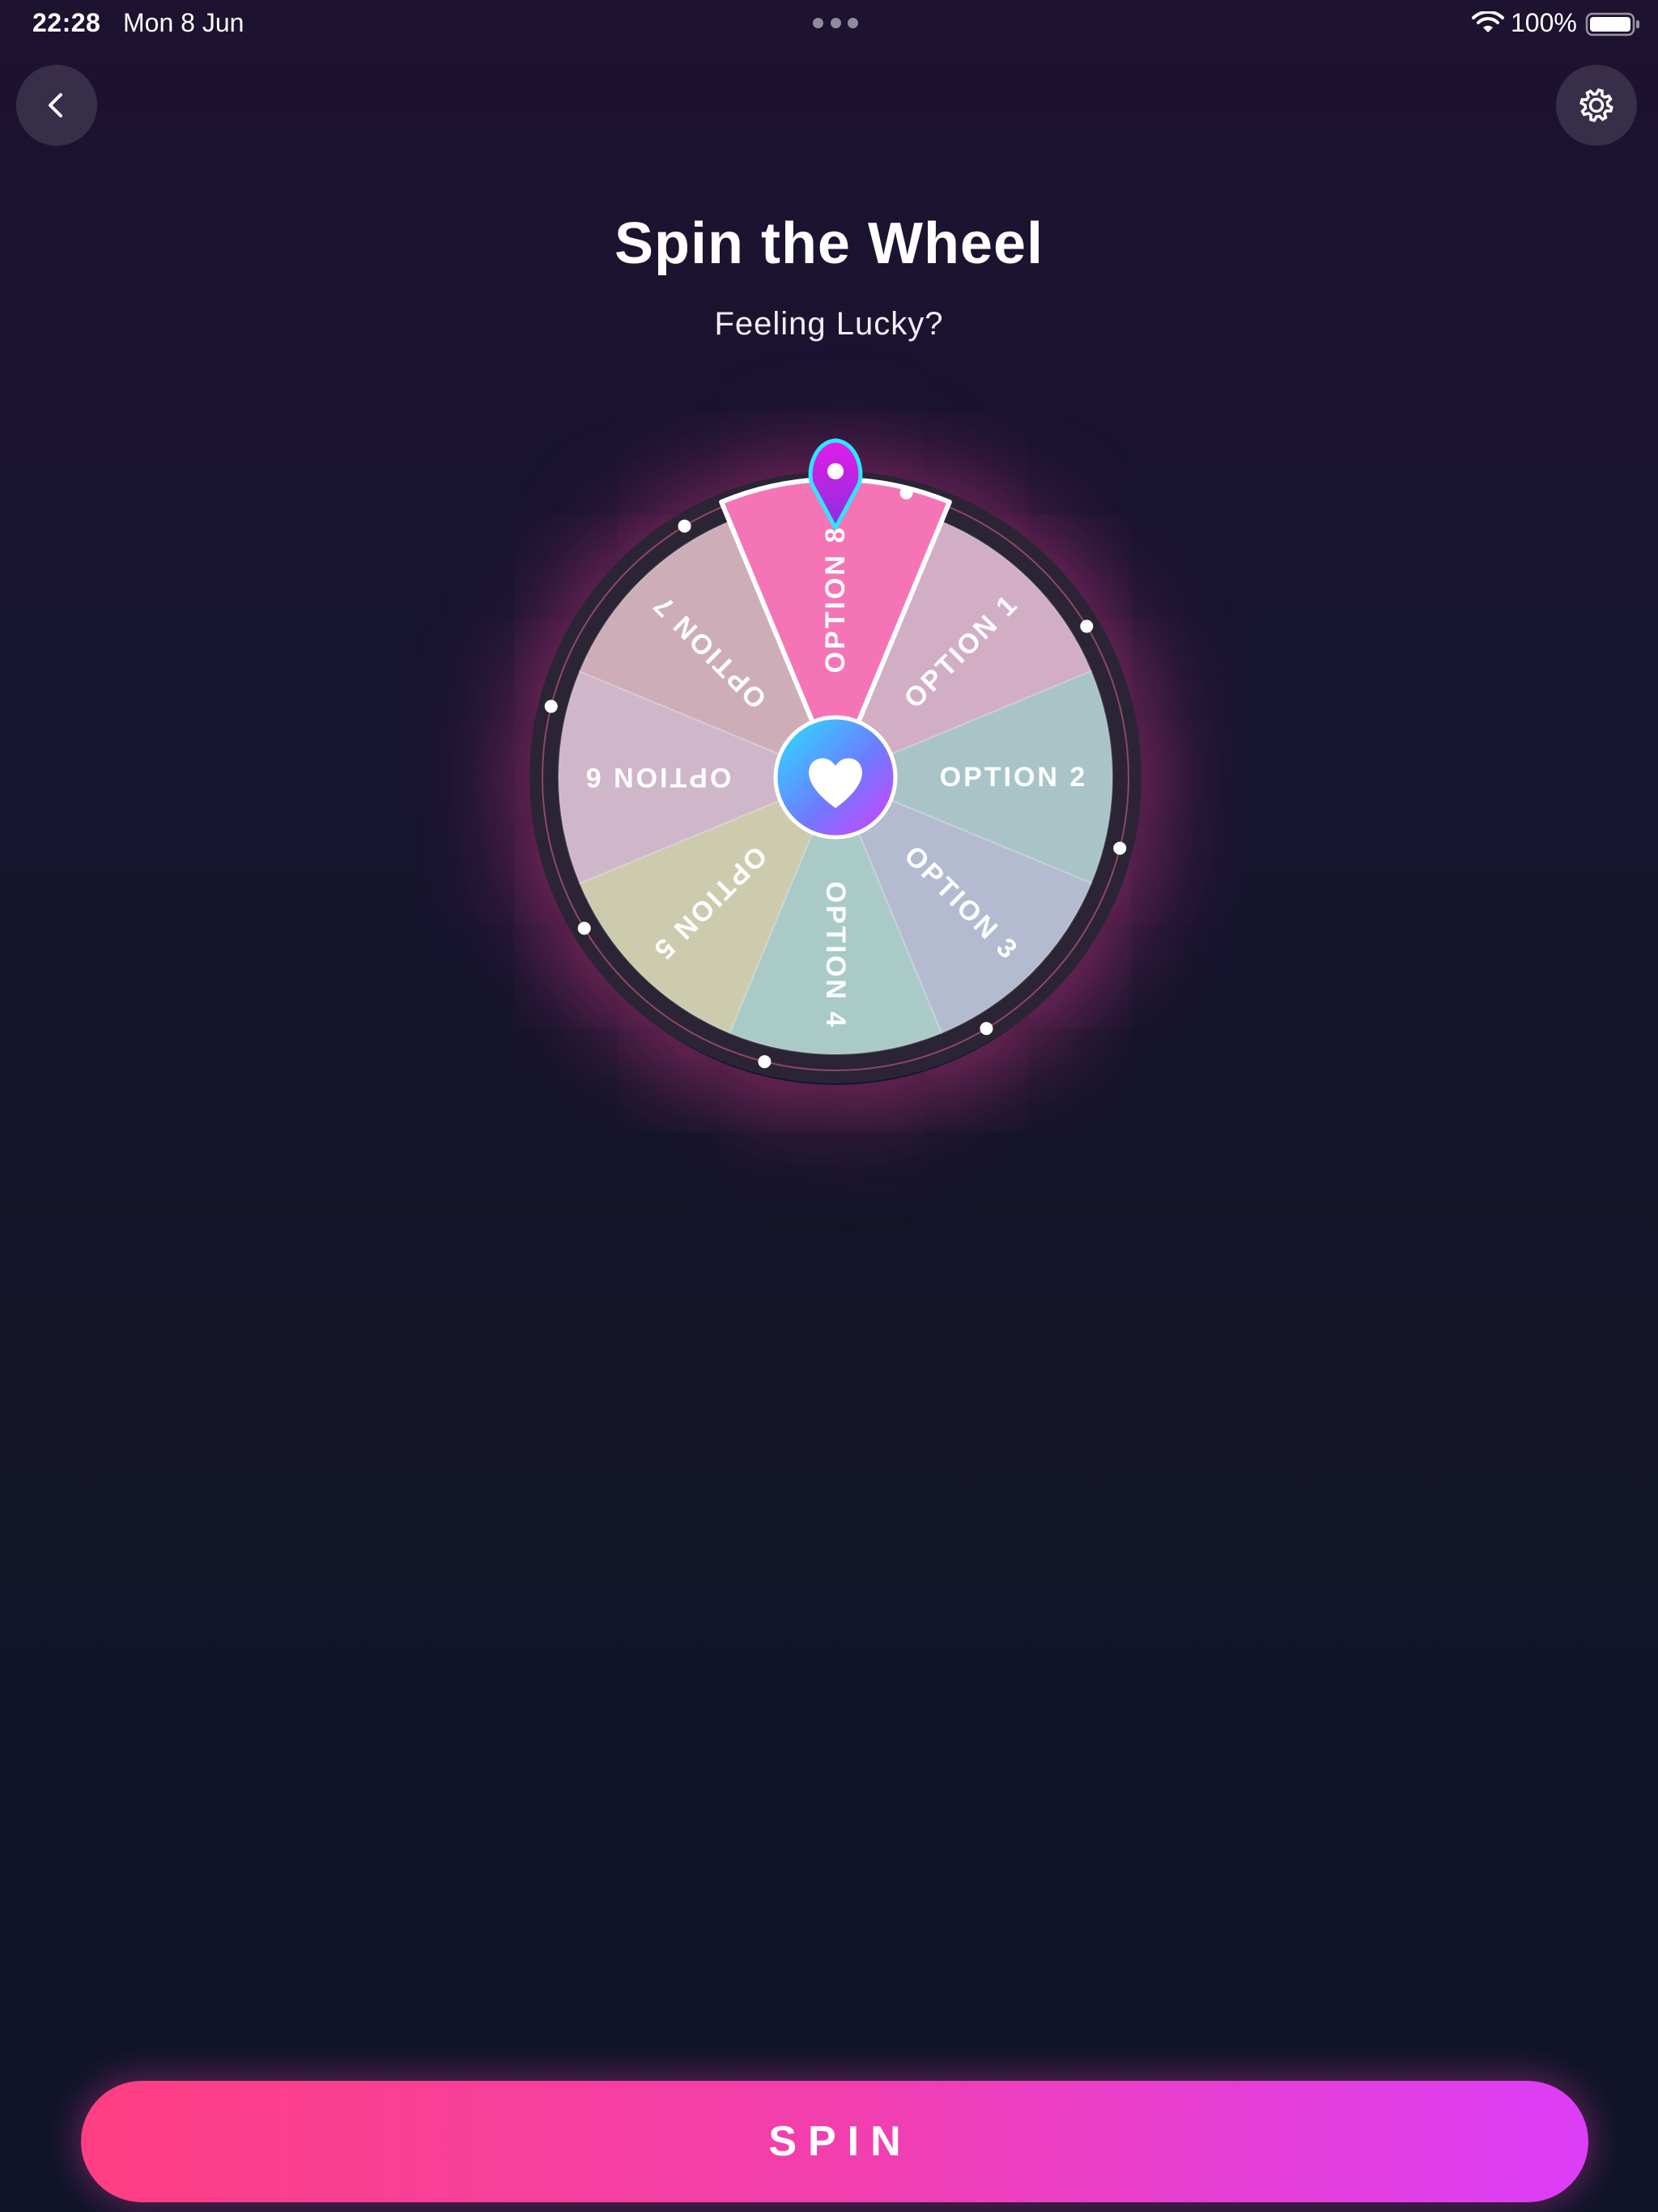  I want to click on wheel-segment-label: OPTION 6, so click(658, 778).